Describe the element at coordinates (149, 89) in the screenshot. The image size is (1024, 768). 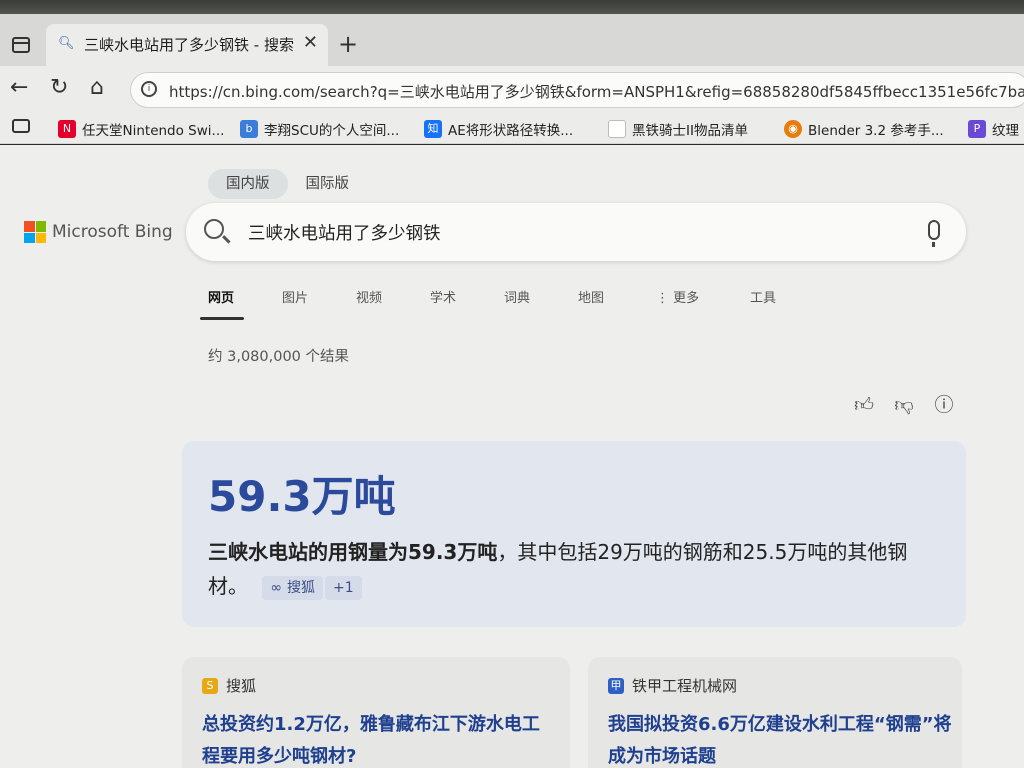
I see `site-info-icon: i` at that location.